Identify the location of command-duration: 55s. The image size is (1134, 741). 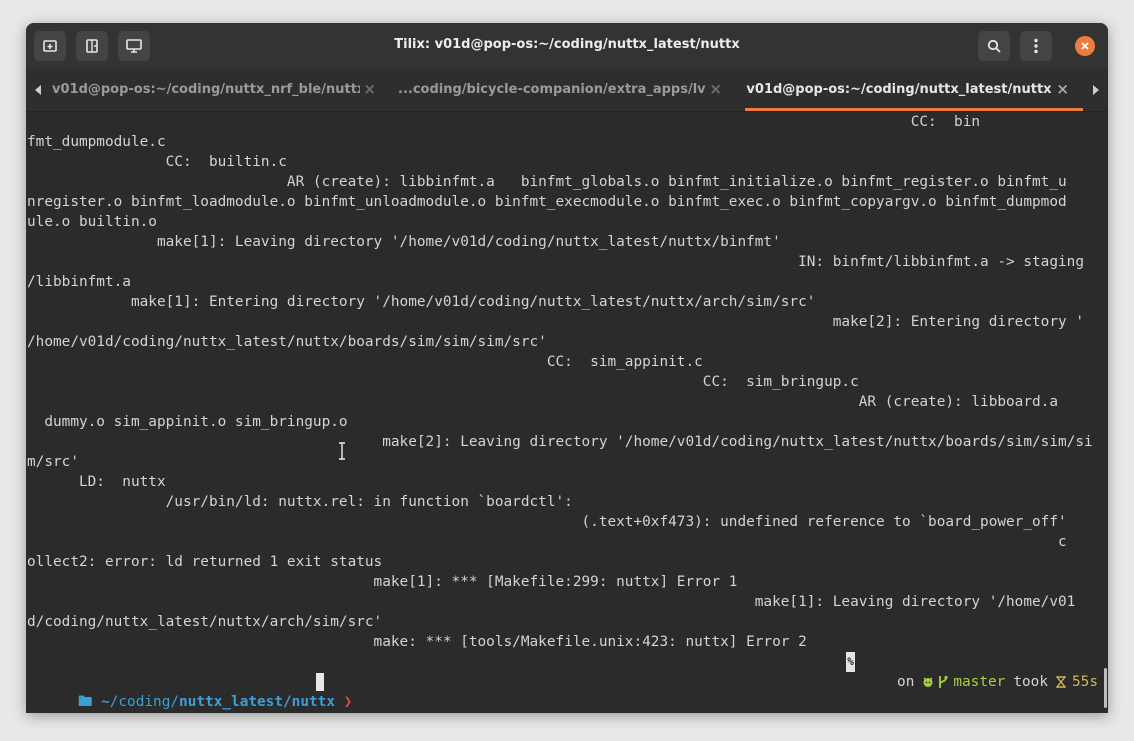
(1085, 682).